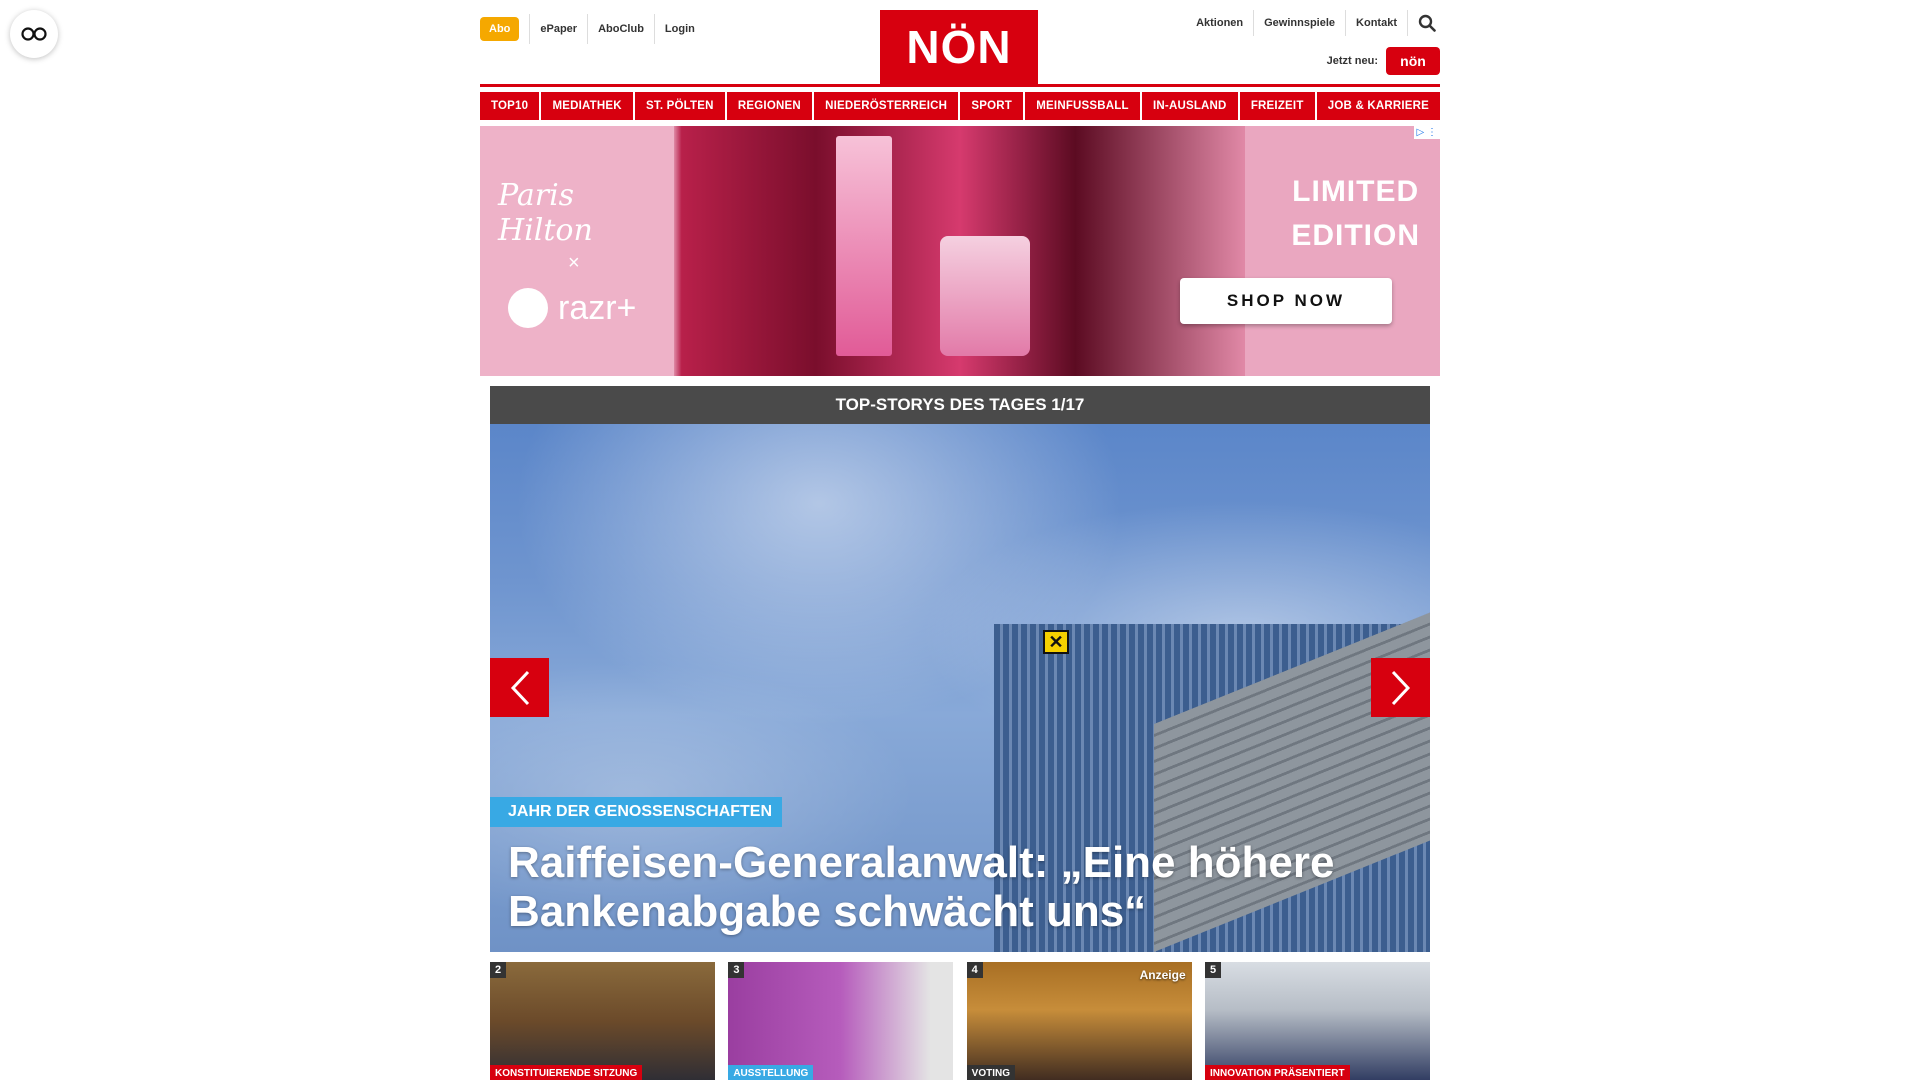 Image resolution: width=1920 pixels, height=1080 pixels. I want to click on slider-thumb-2: 2 KONSTITUIERENDE SITZUNG, so click(602, 1021).